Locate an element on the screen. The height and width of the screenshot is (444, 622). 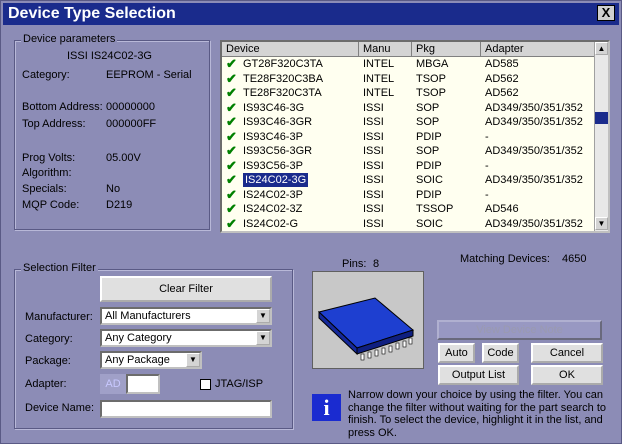
device-row: ✔ IS24C02-3P ISSI PDIP - is located at coordinates (409, 194).